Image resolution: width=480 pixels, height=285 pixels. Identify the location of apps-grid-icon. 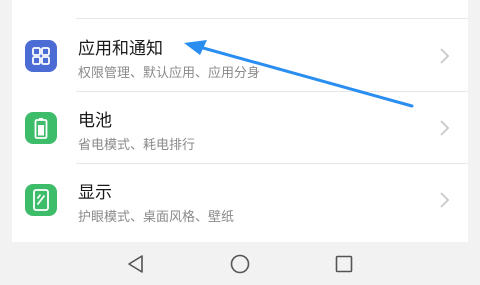
(41, 56).